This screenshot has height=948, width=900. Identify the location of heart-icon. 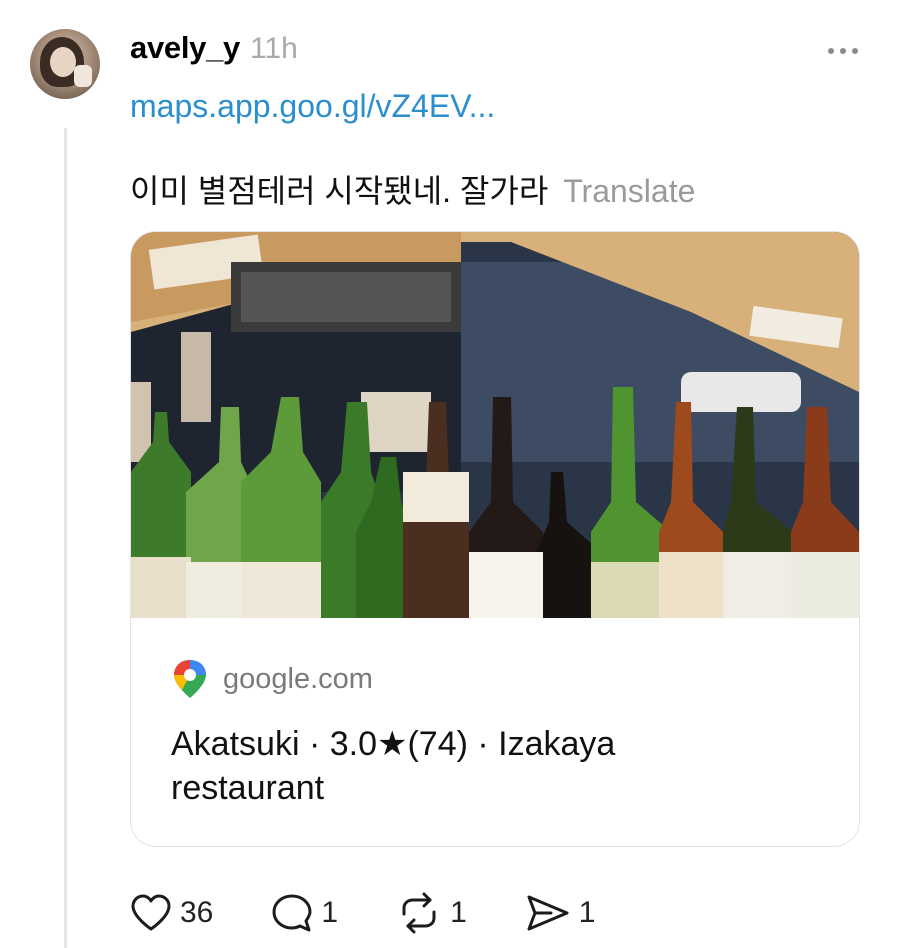
(151, 912).